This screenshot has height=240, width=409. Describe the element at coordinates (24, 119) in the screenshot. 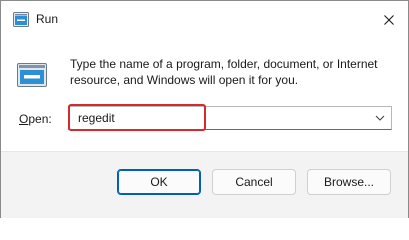

I see `open-label-mnemonic: O` at that location.